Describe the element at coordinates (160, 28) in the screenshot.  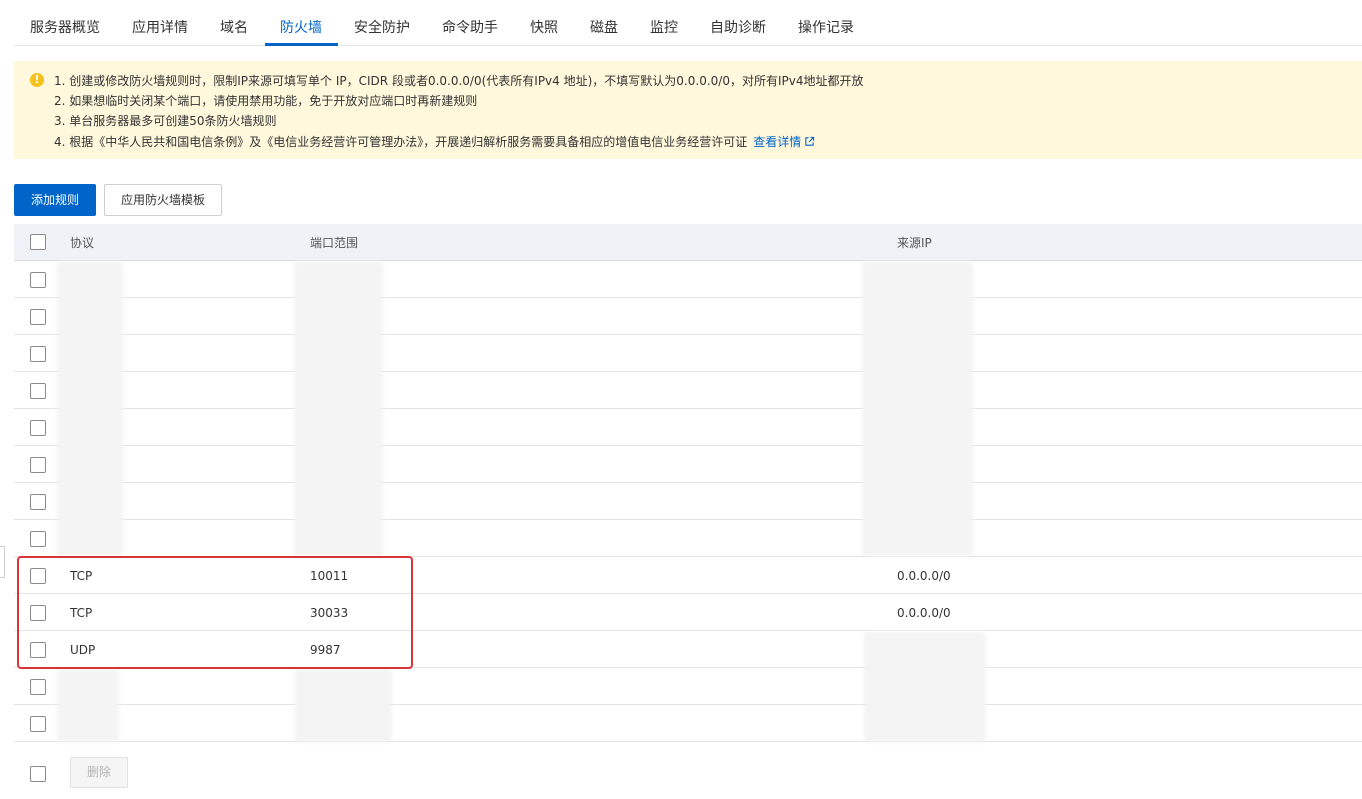
I see `tab-app-details: 应用详情` at that location.